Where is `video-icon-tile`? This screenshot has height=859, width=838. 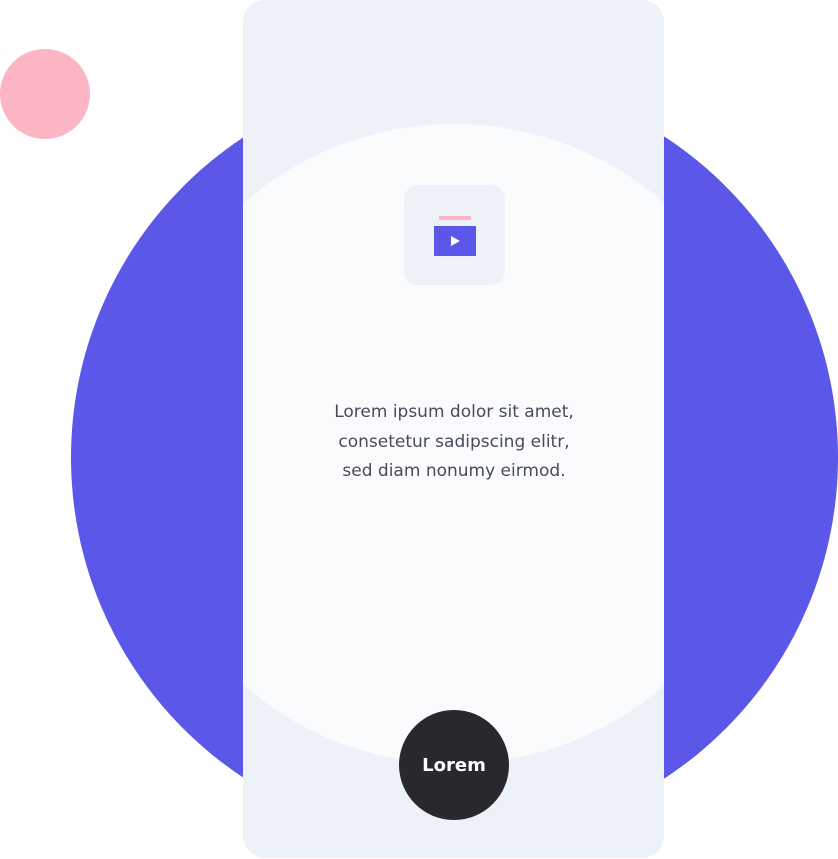 video-icon-tile is located at coordinates (454, 235).